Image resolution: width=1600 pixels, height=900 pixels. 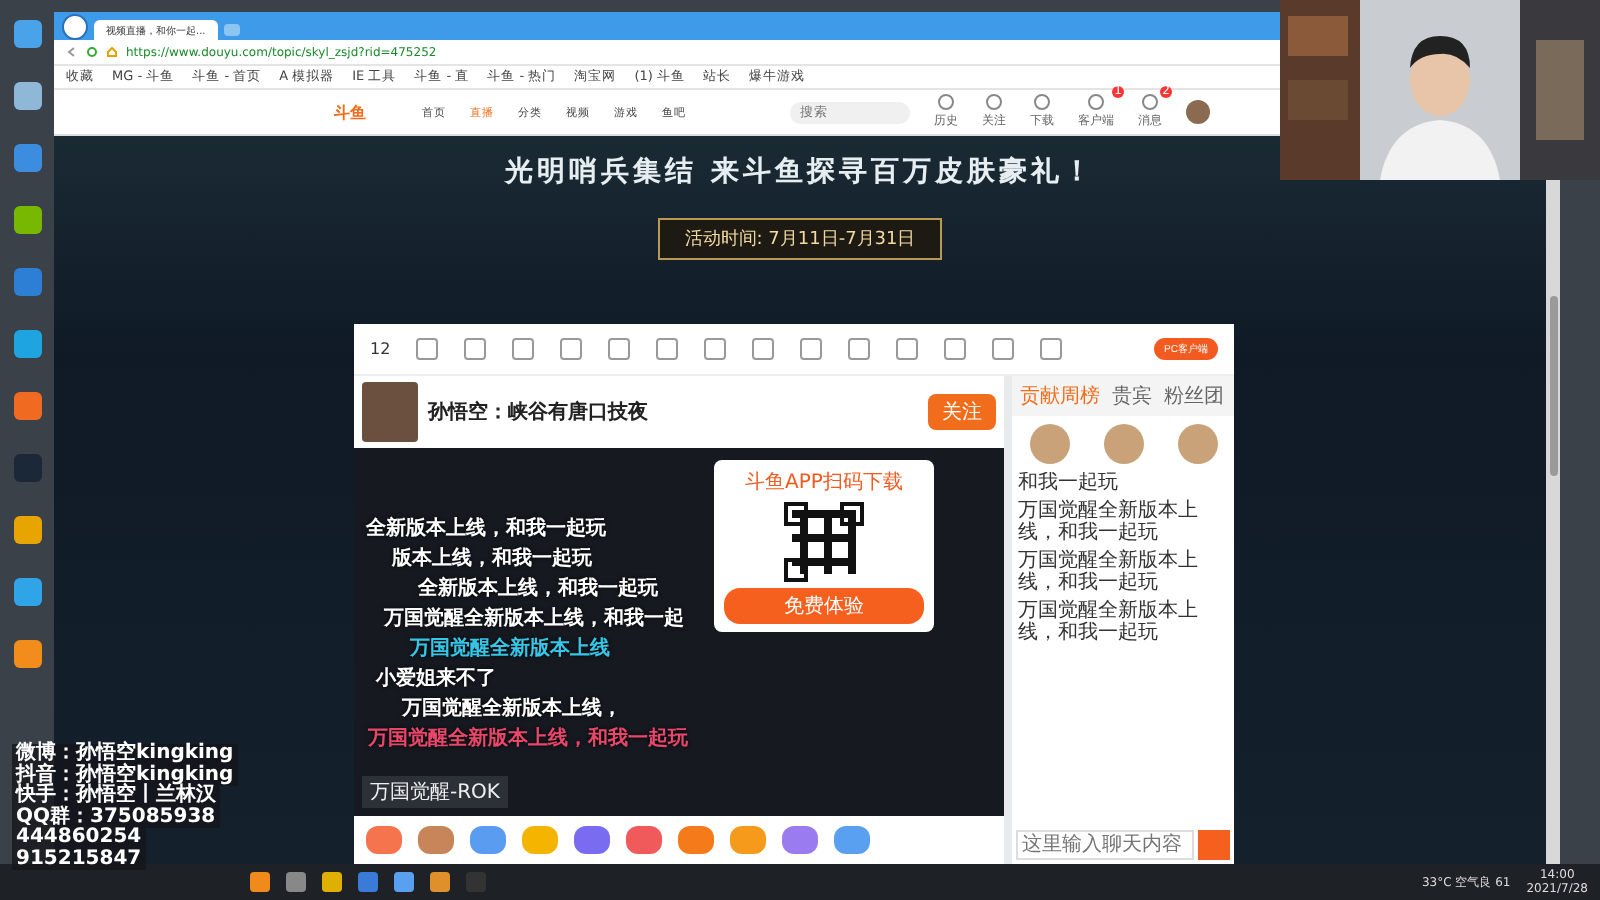 What do you see at coordinates (512, 707) in the screenshot?
I see `danmaku-comment: 万国觉醒全新版本上线，` at bounding box center [512, 707].